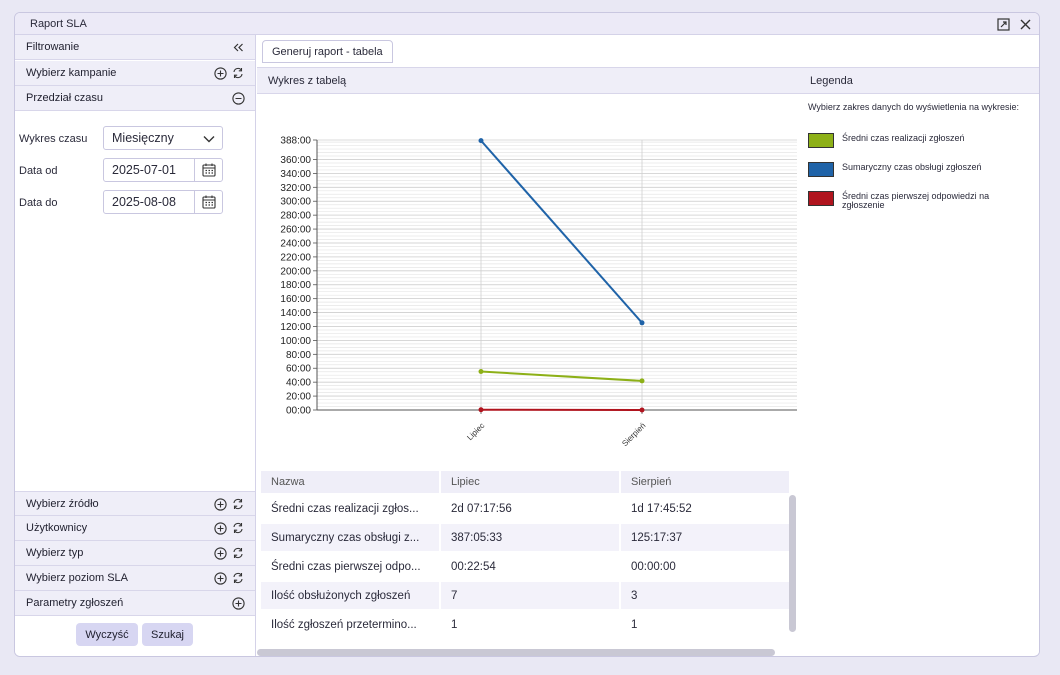 Image resolution: width=1060 pixels, height=675 pixels. What do you see at coordinates (75, 603) in the screenshot?
I see `params-label: Parametry zgłoszeń` at bounding box center [75, 603].